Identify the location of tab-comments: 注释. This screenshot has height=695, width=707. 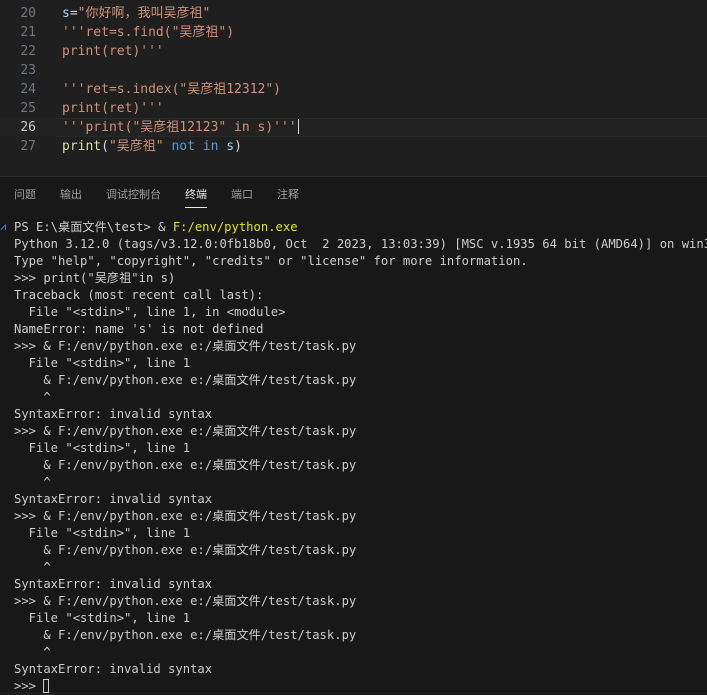
(288, 194).